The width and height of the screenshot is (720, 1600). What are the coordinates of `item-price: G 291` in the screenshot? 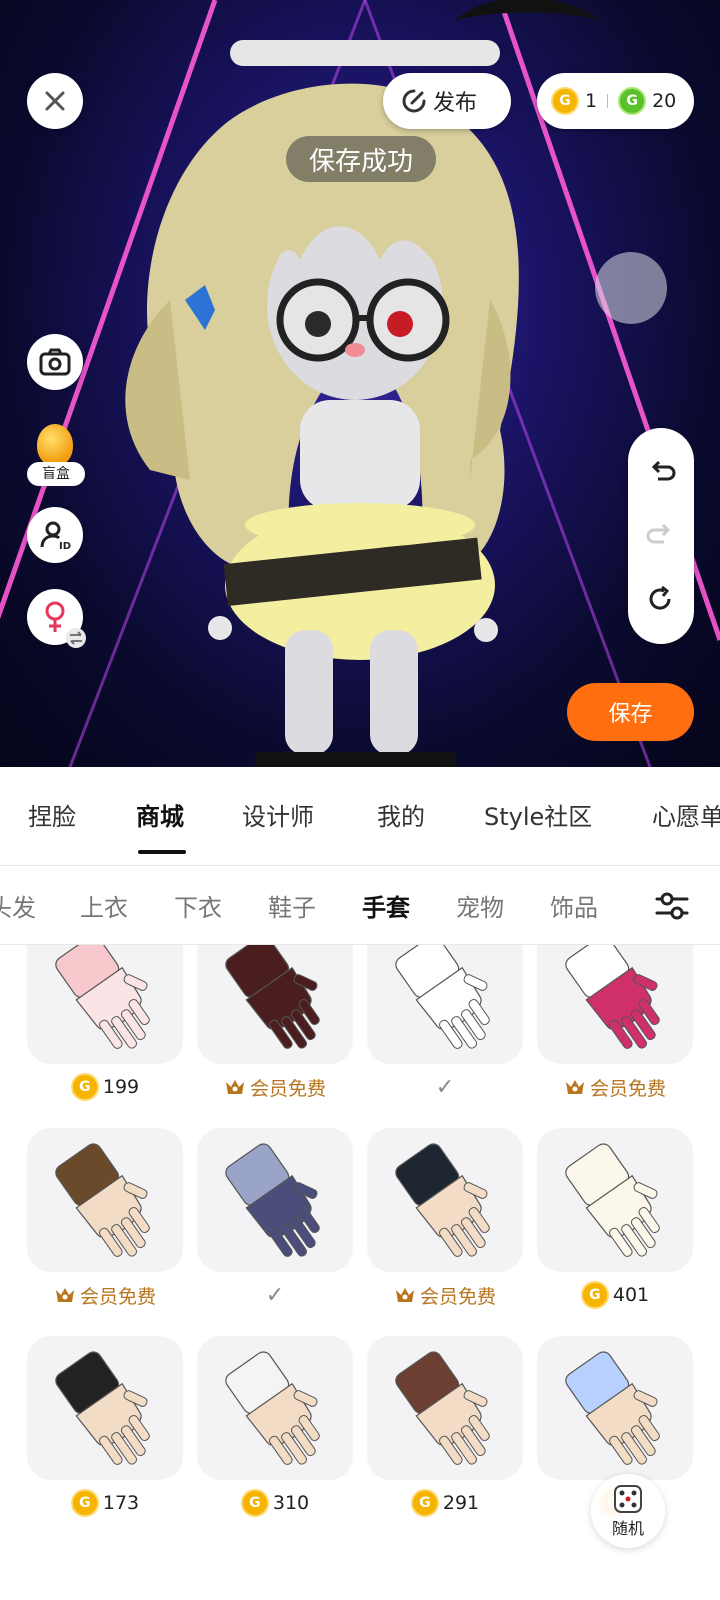 It's located at (445, 1503).